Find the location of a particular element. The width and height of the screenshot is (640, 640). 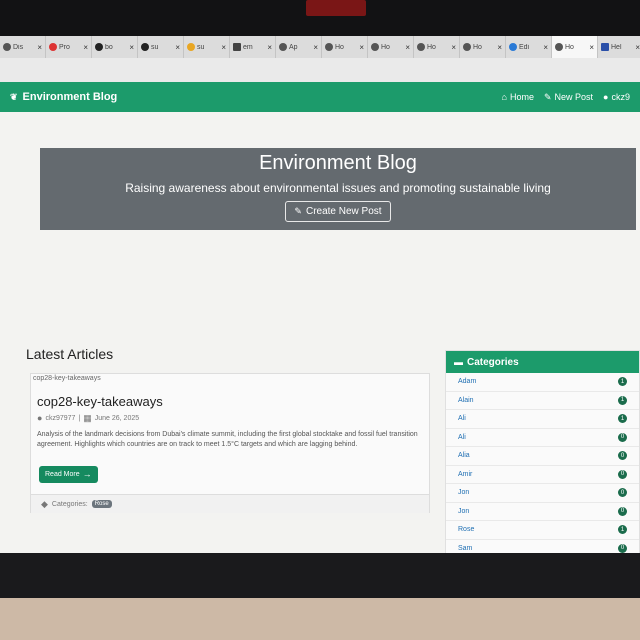

brand-link: ❦ Environment Blog is located at coordinates (63, 97).